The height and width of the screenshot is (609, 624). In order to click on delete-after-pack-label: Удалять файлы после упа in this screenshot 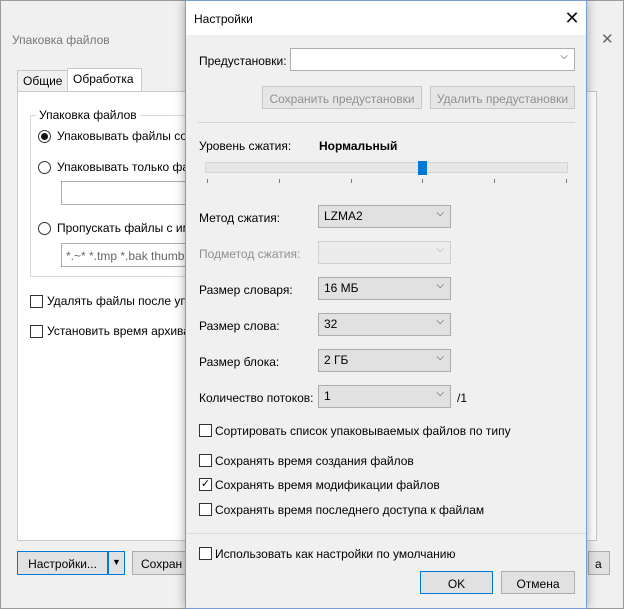, I will do `click(120, 301)`.